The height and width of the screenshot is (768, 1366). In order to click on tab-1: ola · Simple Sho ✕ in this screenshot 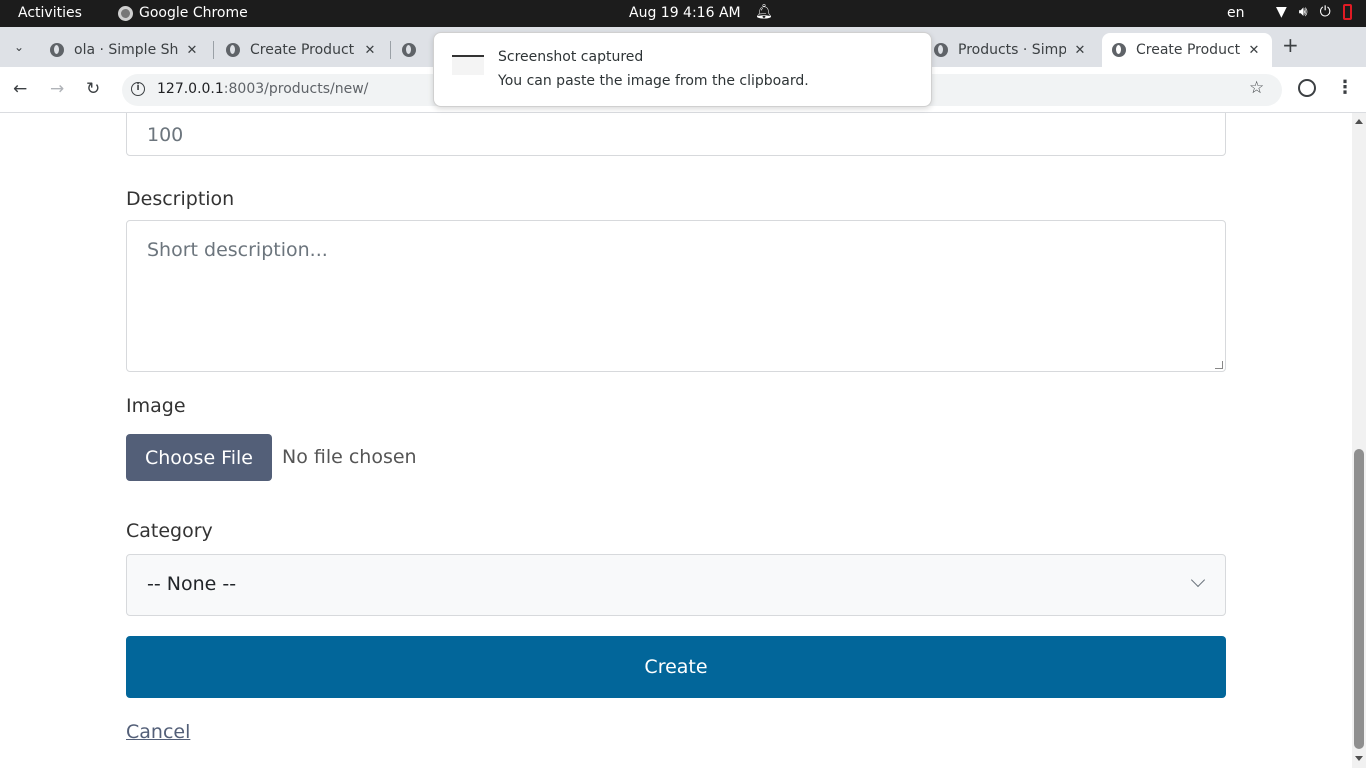, I will do `click(125, 50)`.